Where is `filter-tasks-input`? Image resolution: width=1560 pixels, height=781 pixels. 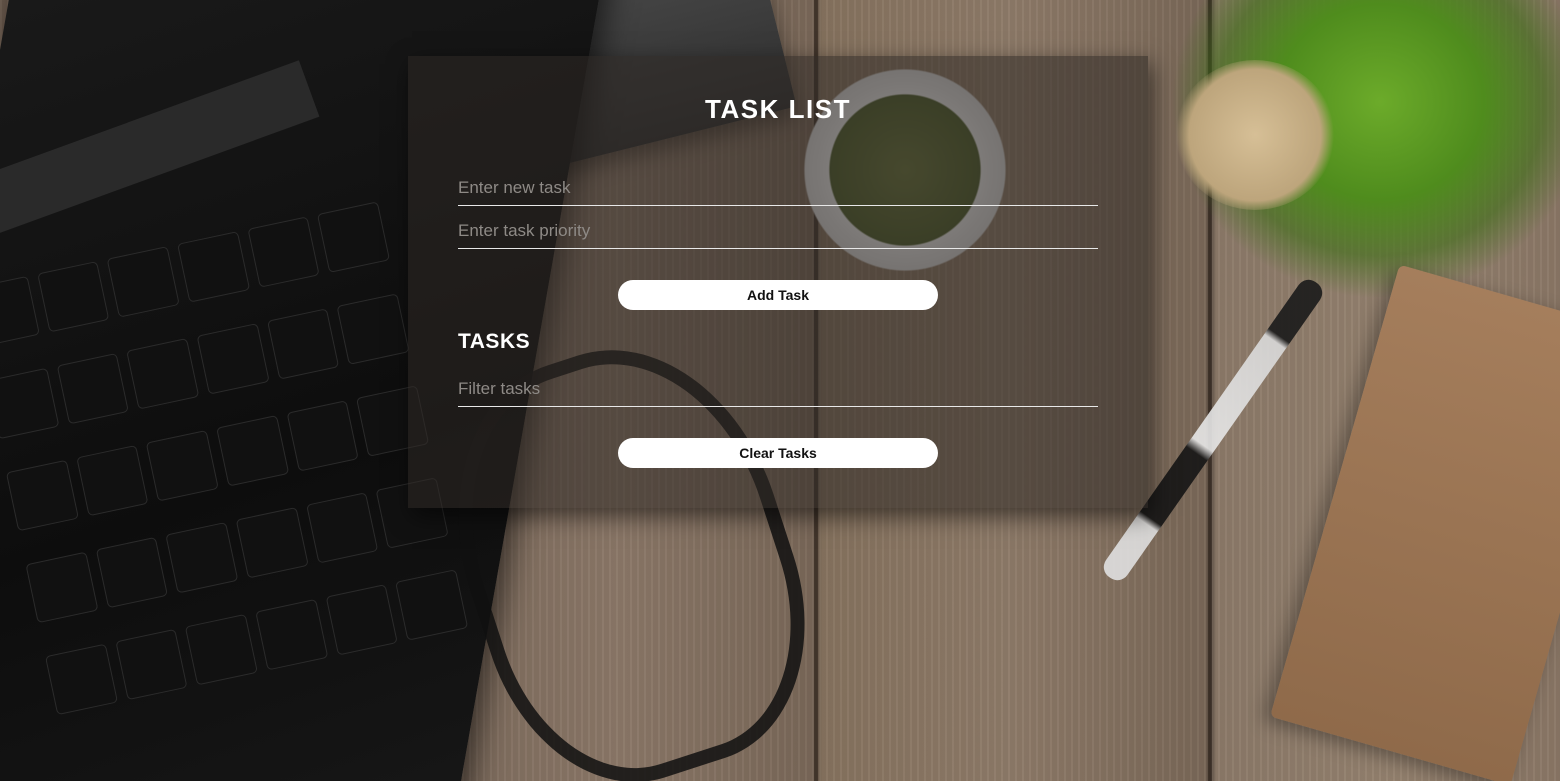
filter-tasks-input is located at coordinates (778, 389).